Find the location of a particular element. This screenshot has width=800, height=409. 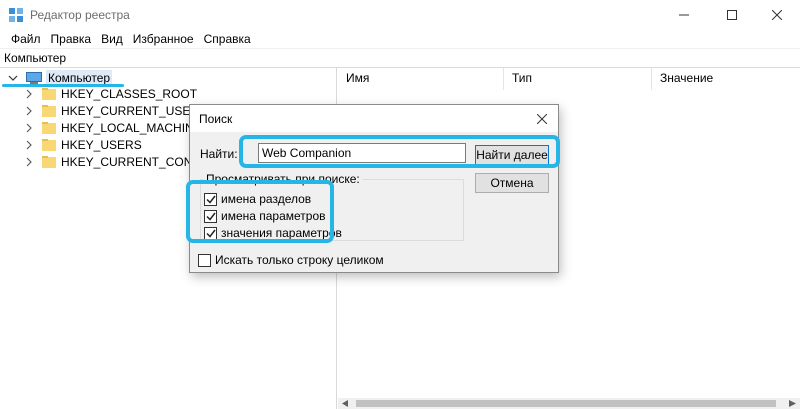

maximize-button is located at coordinates (732, 15).